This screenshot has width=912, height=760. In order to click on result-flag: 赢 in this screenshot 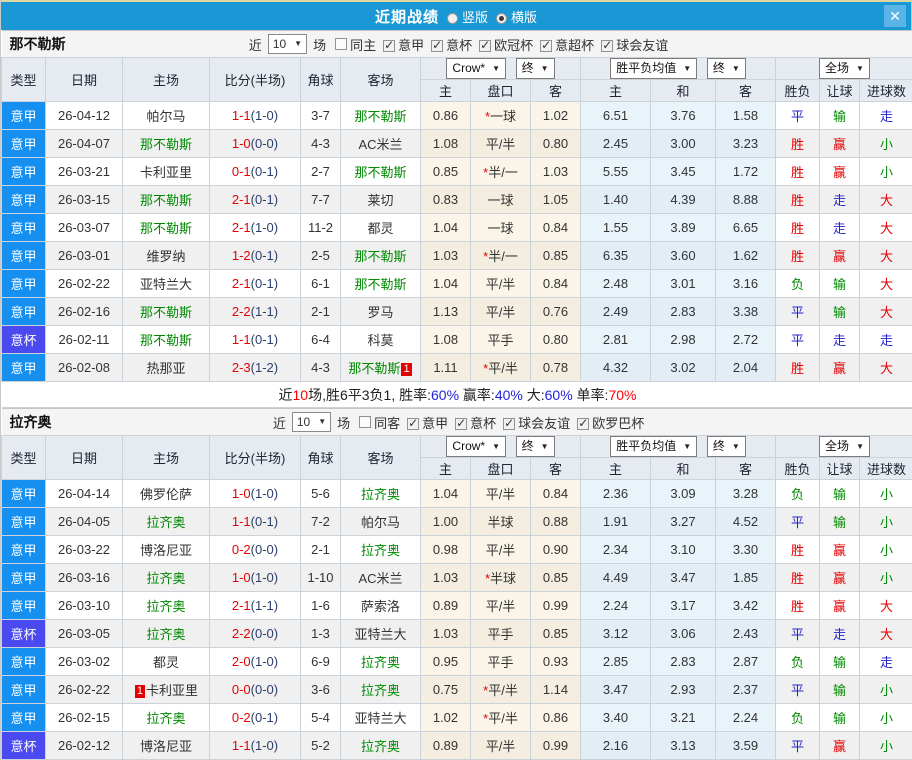, I will do `click(839, 578)`.